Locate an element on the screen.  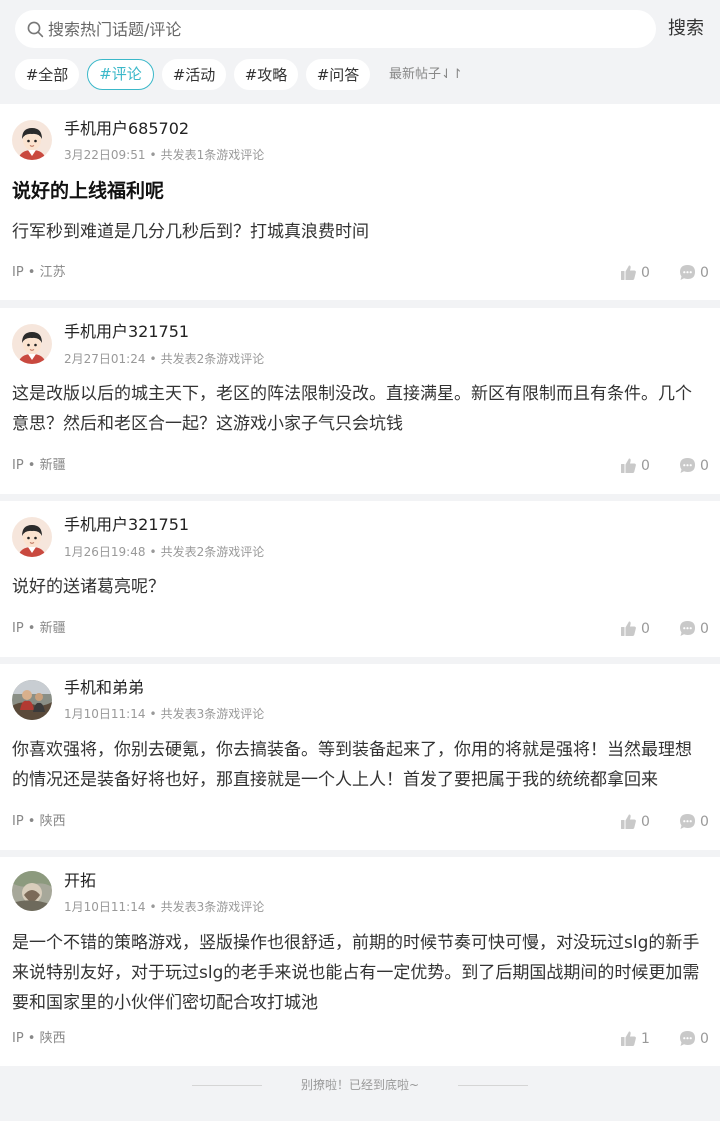
post-date: 1月26日19:48 is located at coordinates (105, 552).